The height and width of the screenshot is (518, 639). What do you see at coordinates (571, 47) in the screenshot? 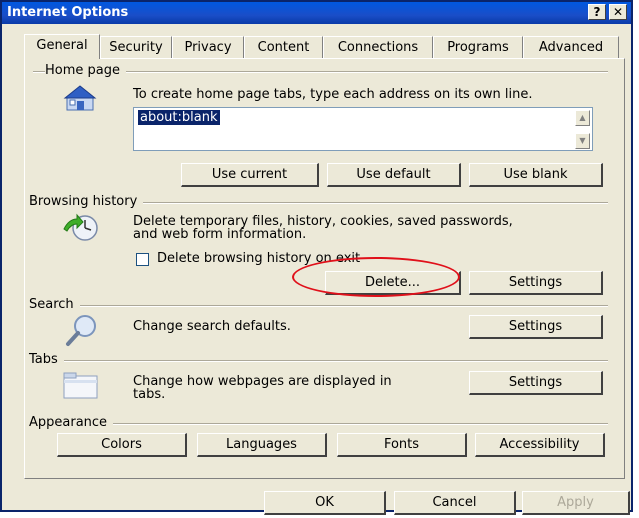
I see `tab-advanced: Advanced` at bounding box center [571, 47].